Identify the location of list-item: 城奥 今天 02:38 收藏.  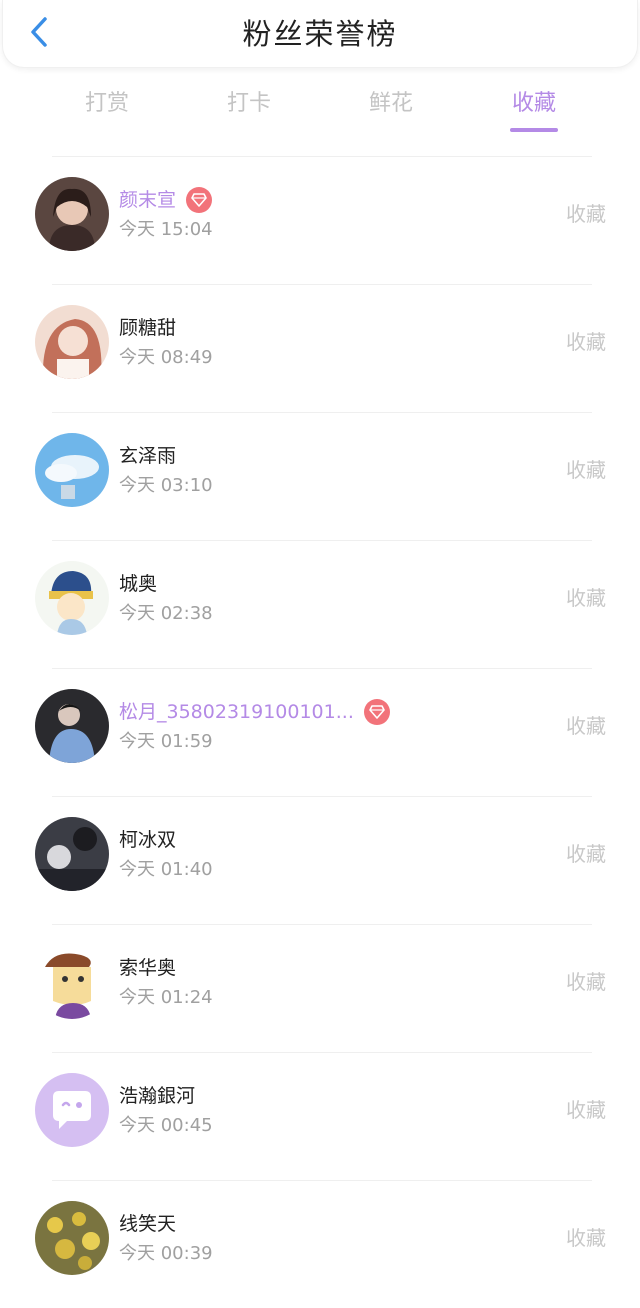
(320, 604).